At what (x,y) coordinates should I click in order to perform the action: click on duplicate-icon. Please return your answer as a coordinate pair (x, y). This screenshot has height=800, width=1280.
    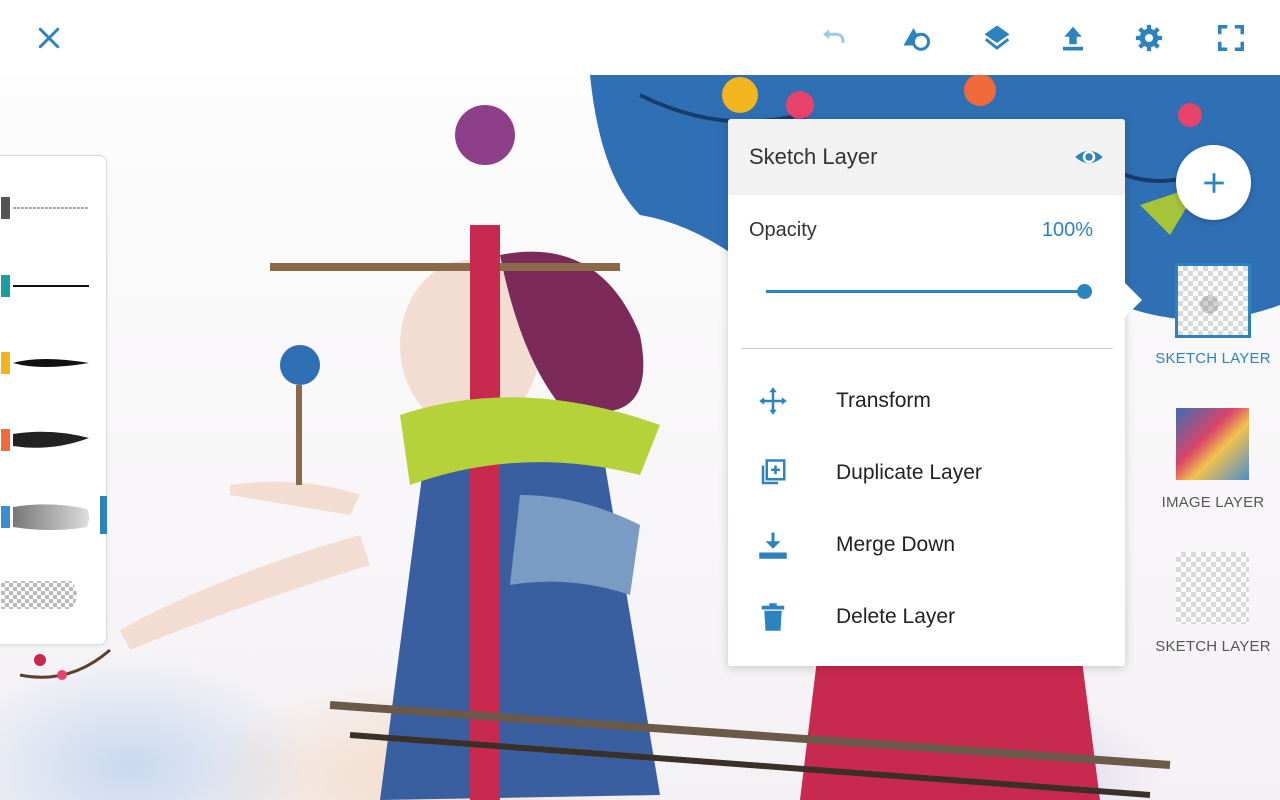
    Looking at the image, I should click on (773, 472).